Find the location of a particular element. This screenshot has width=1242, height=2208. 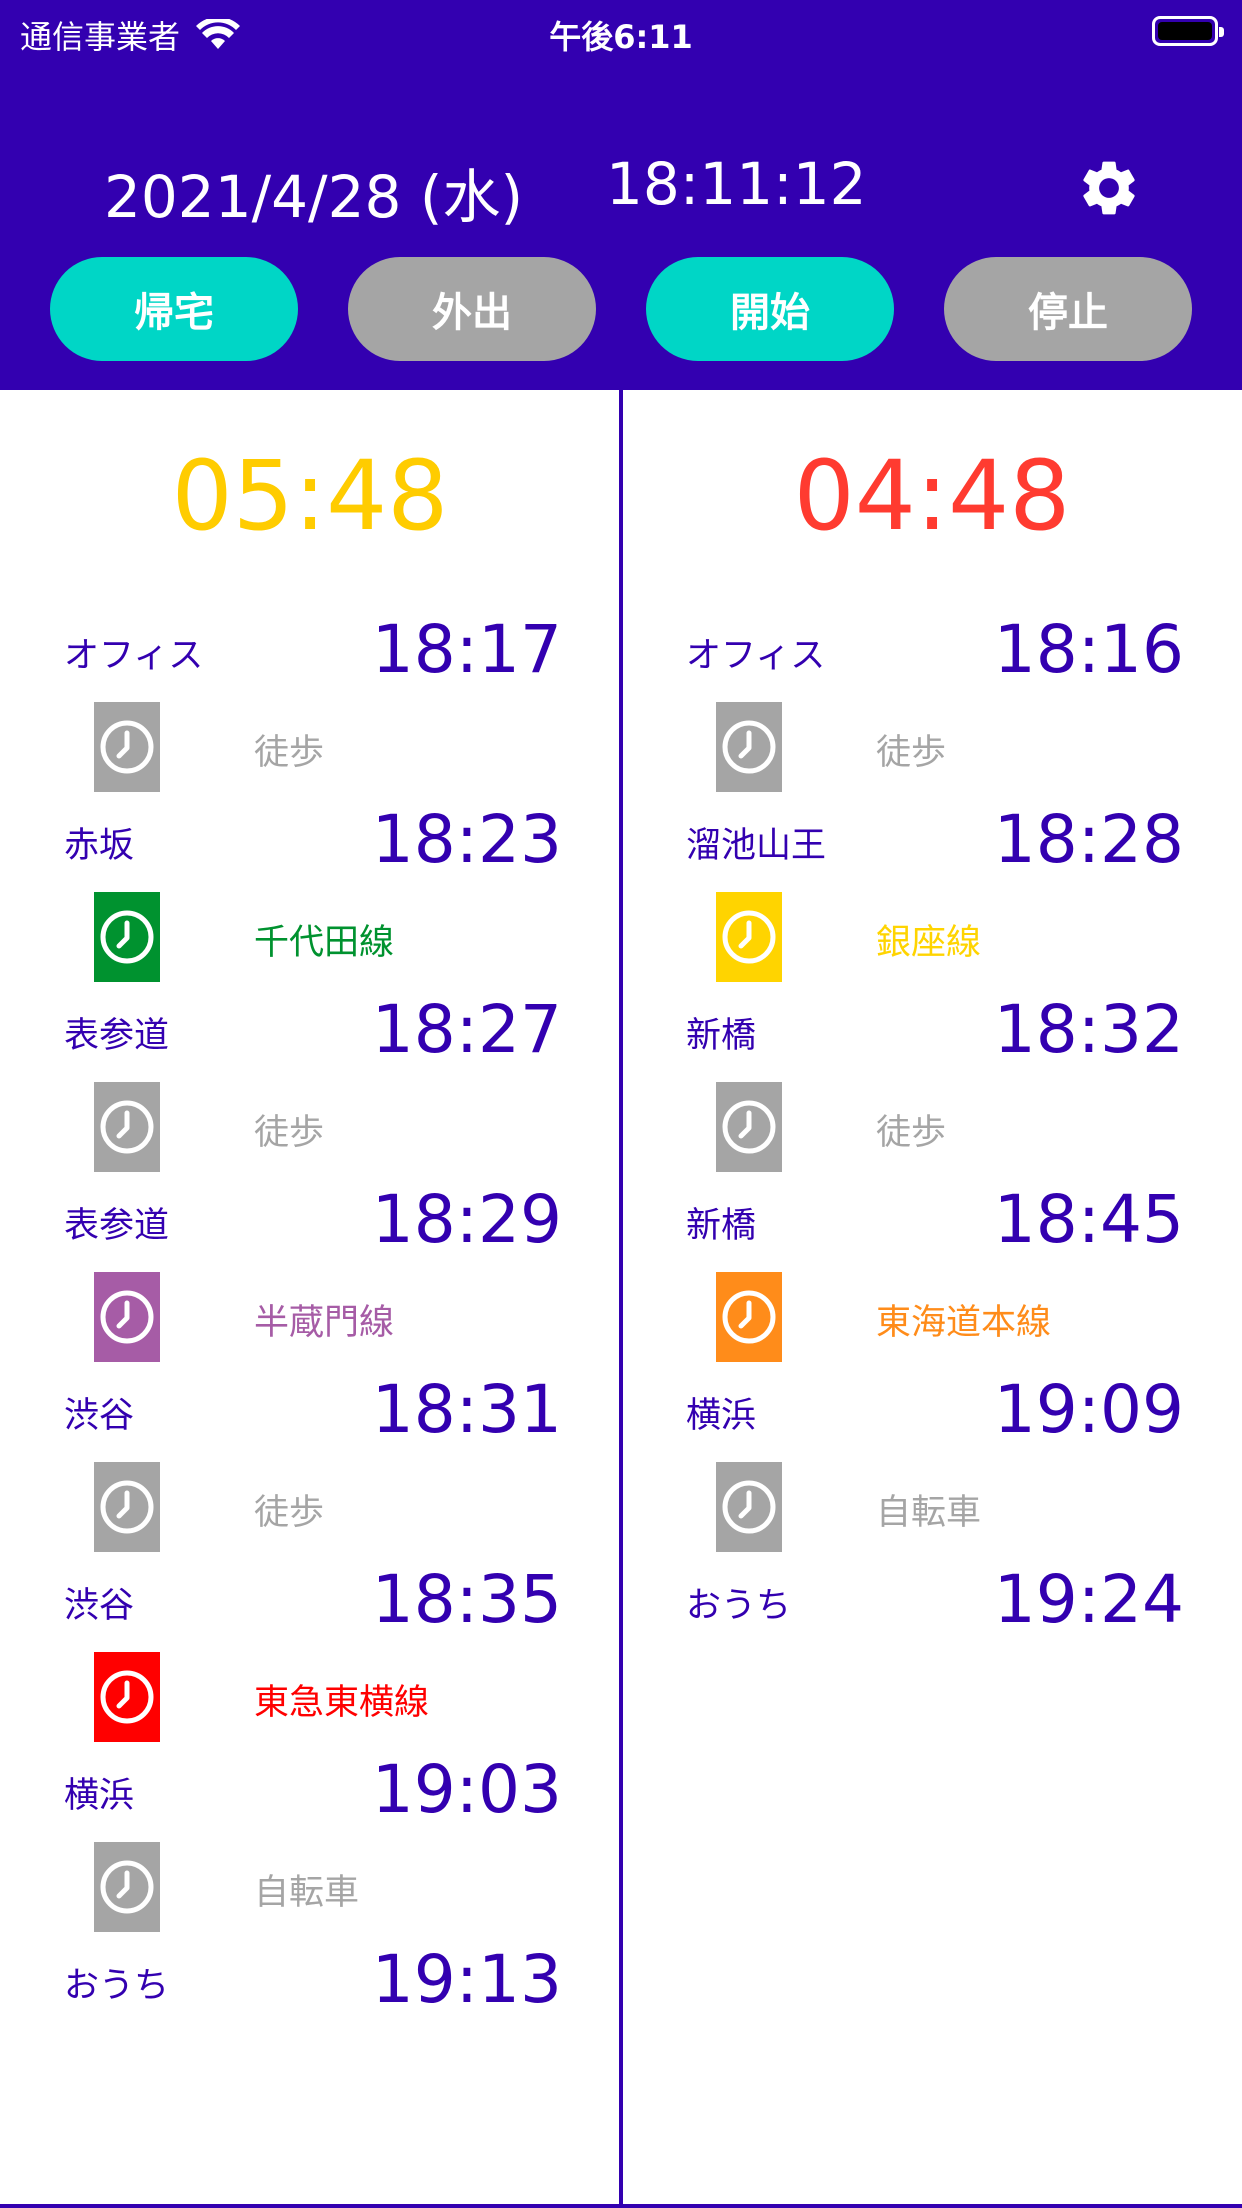

stop-time: 18:23 is located at coordinates (466, 839).